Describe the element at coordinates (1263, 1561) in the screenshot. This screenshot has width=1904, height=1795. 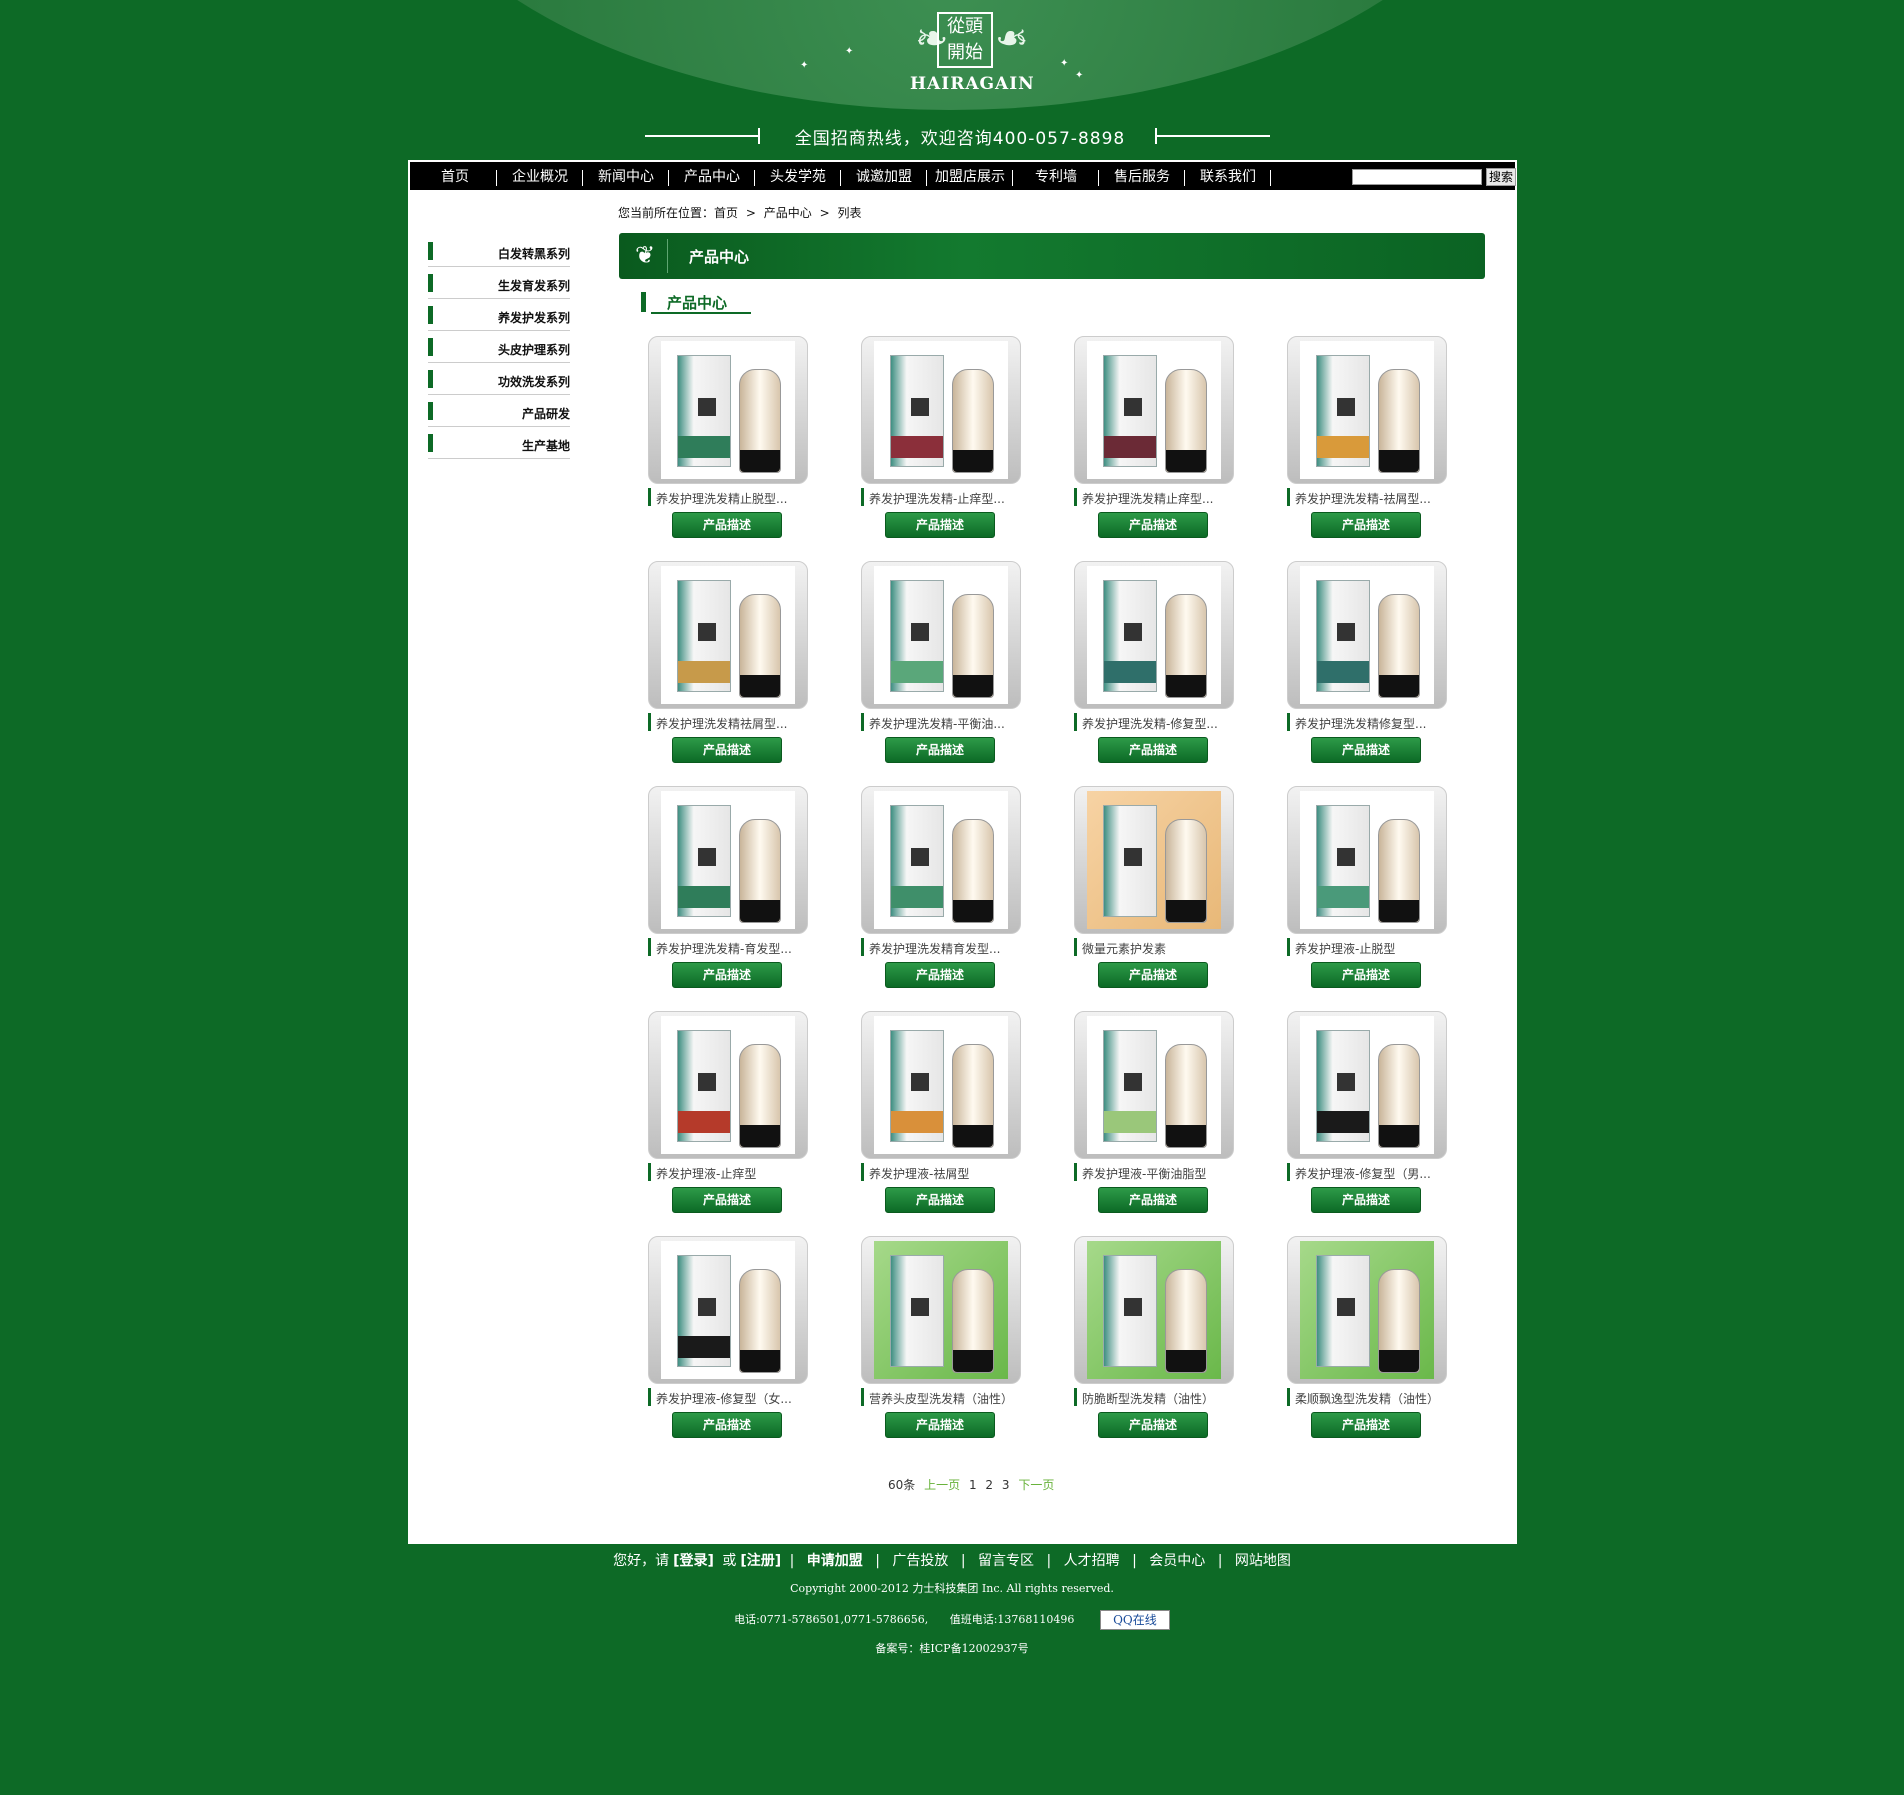
I see `footer-link-sitemap: 网站地图` at that location.